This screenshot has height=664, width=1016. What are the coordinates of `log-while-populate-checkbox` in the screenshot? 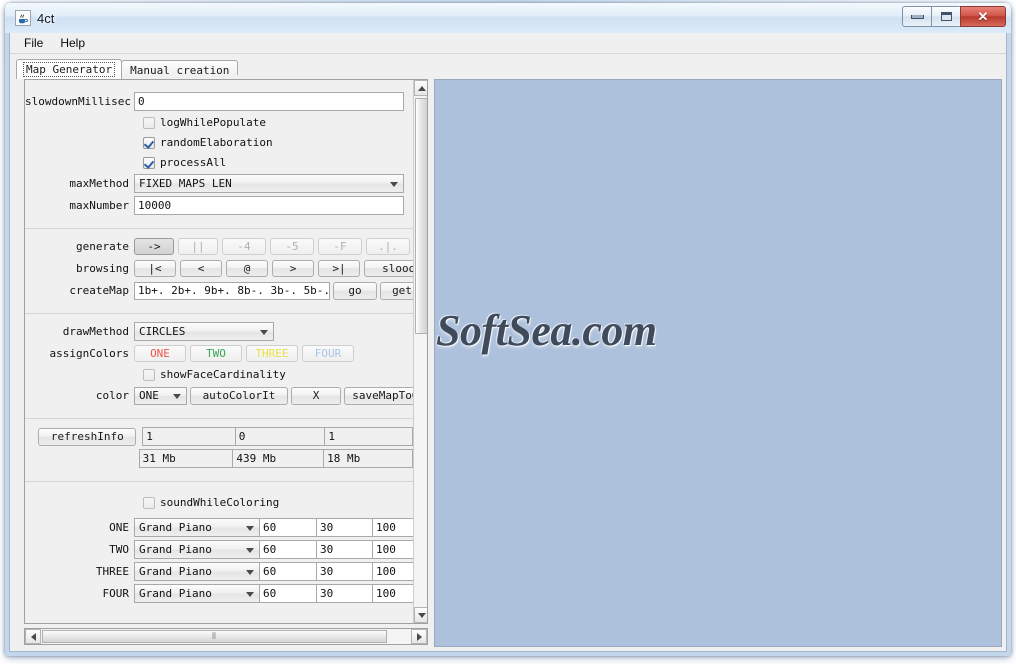 It's located at (149, 122).